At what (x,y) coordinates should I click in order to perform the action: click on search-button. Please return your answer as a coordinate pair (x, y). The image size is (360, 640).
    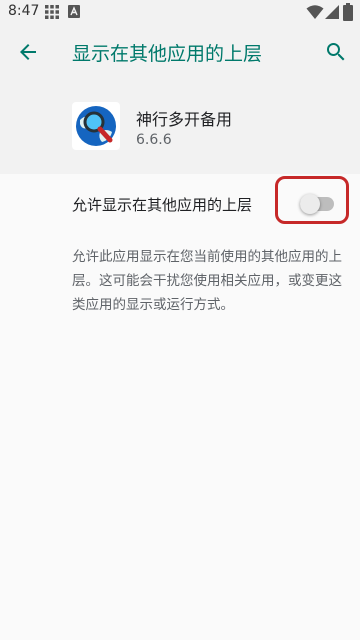
    Looking at the image, I should click on (336, 52).